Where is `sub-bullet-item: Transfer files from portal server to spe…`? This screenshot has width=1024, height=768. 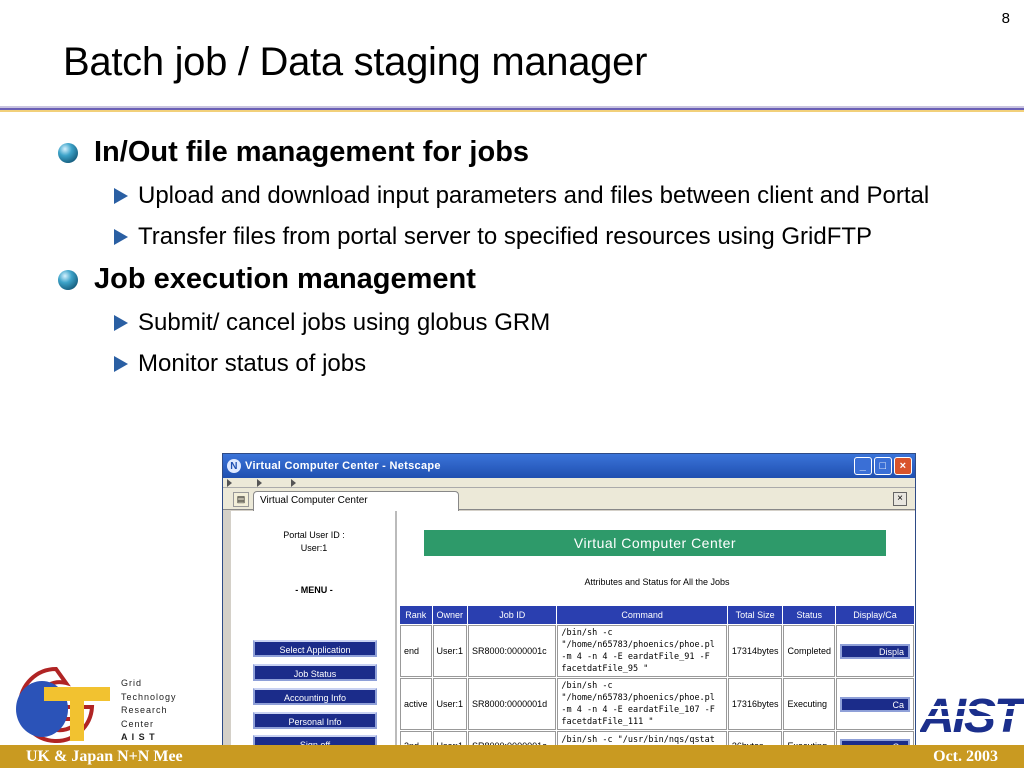 sub-bullet-item: Transfer files from portal server to spe… is located at coordinates (506, 236).